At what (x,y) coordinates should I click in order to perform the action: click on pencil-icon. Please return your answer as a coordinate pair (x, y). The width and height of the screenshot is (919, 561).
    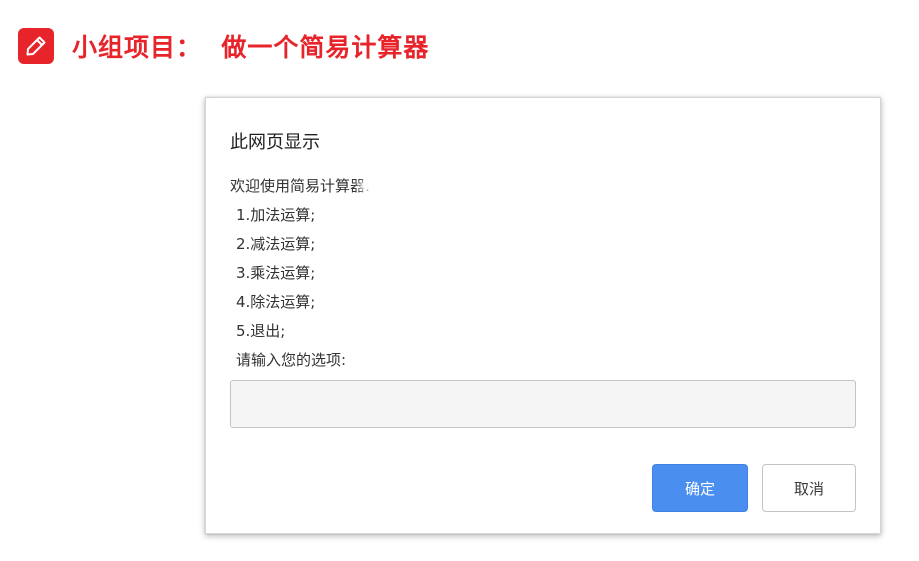
    Looking at the image, I should click on (36, 46).